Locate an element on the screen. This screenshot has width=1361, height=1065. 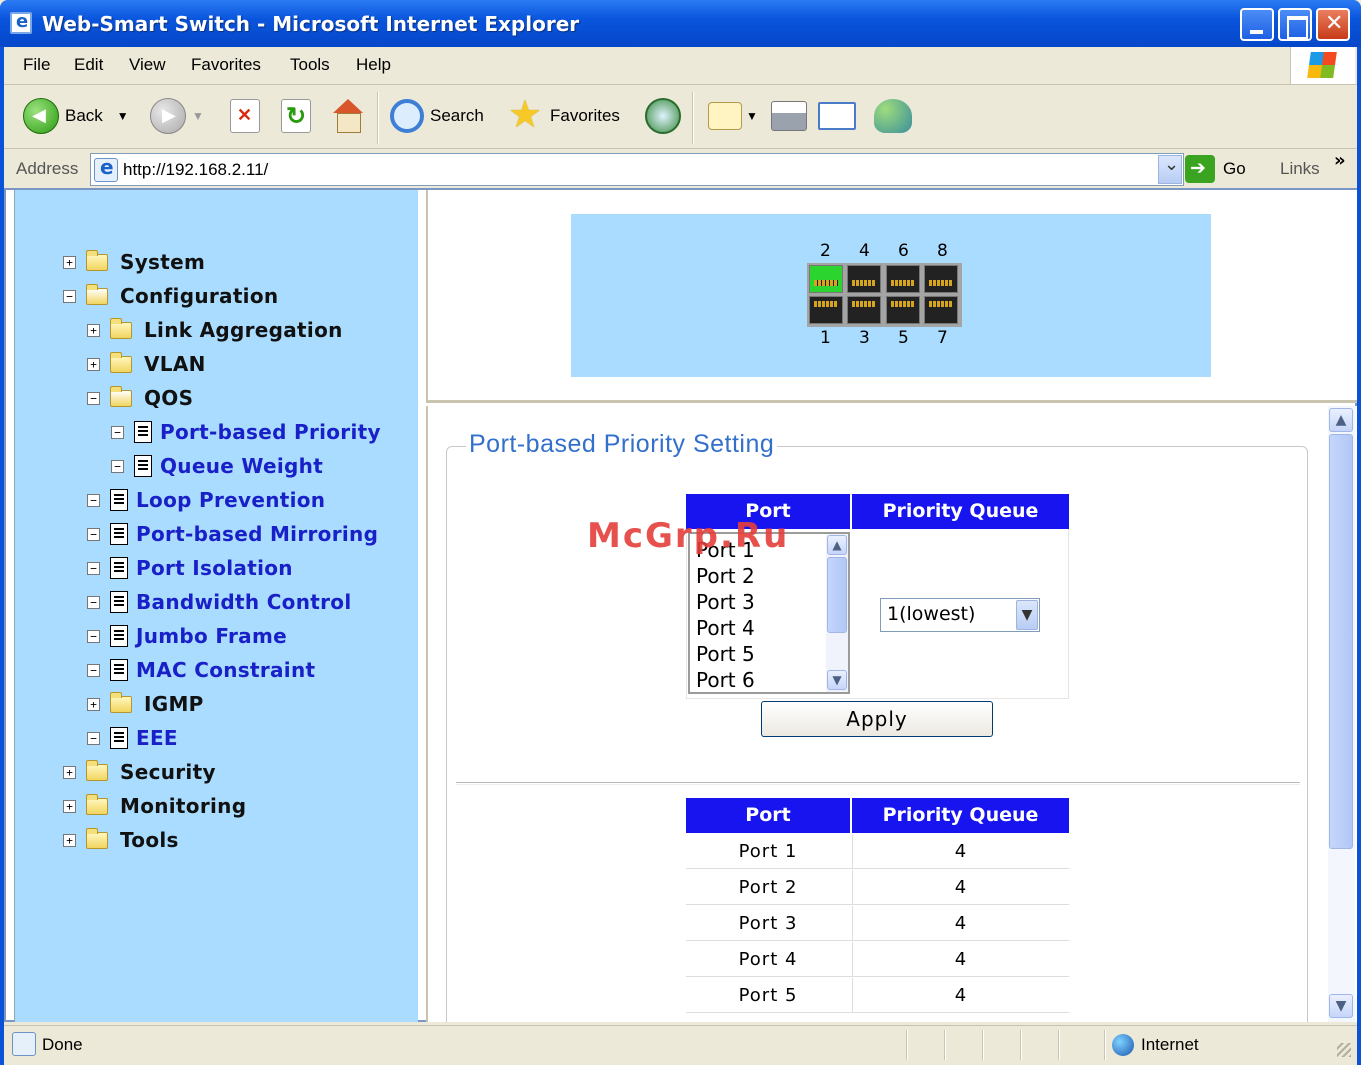
list-item: Port 5 is located at coordinates (725, 654).